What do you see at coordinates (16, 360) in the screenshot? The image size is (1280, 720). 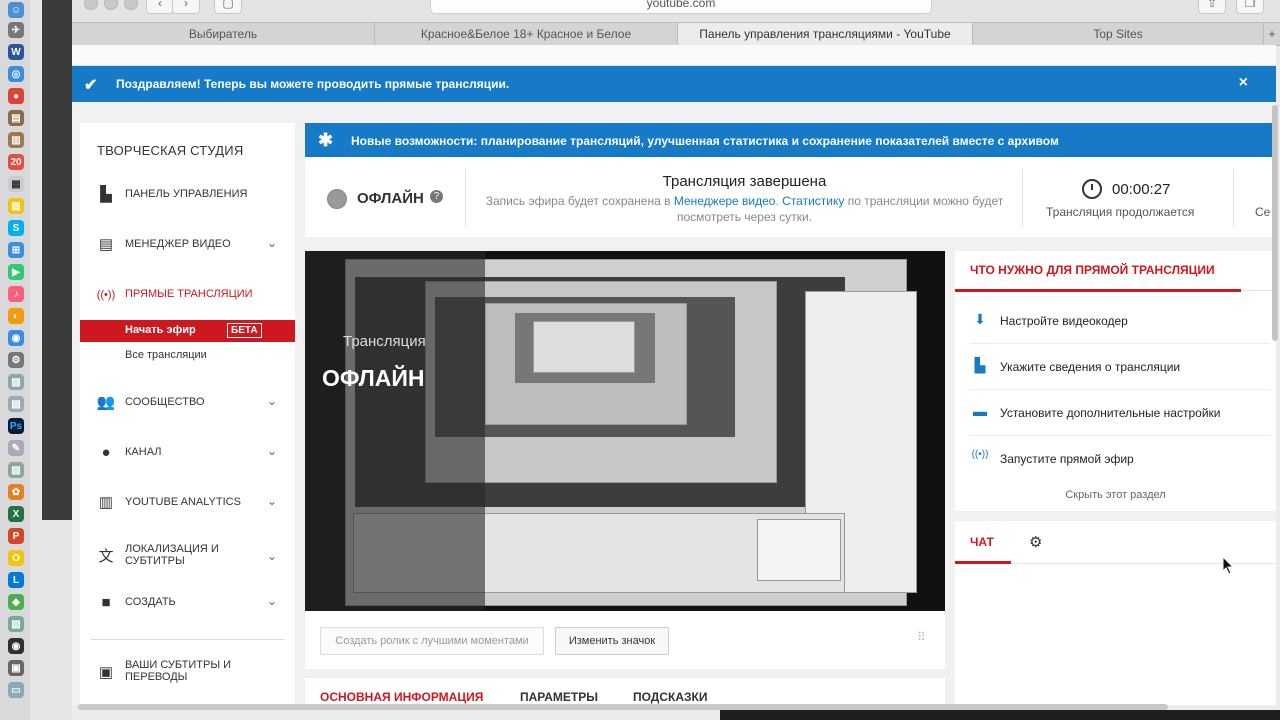 I see `preferences-icon: ⚙` at bounding box center [16, 360].